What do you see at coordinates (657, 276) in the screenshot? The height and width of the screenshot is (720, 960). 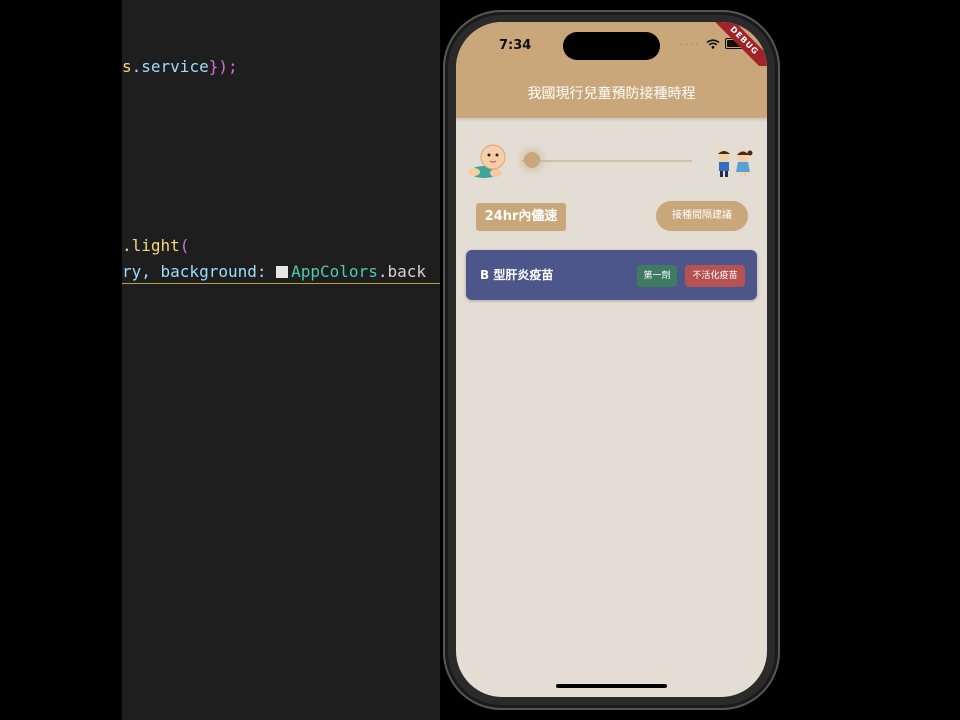 I see `dose-tag: 第一劑` at bounding box center [657, 276].